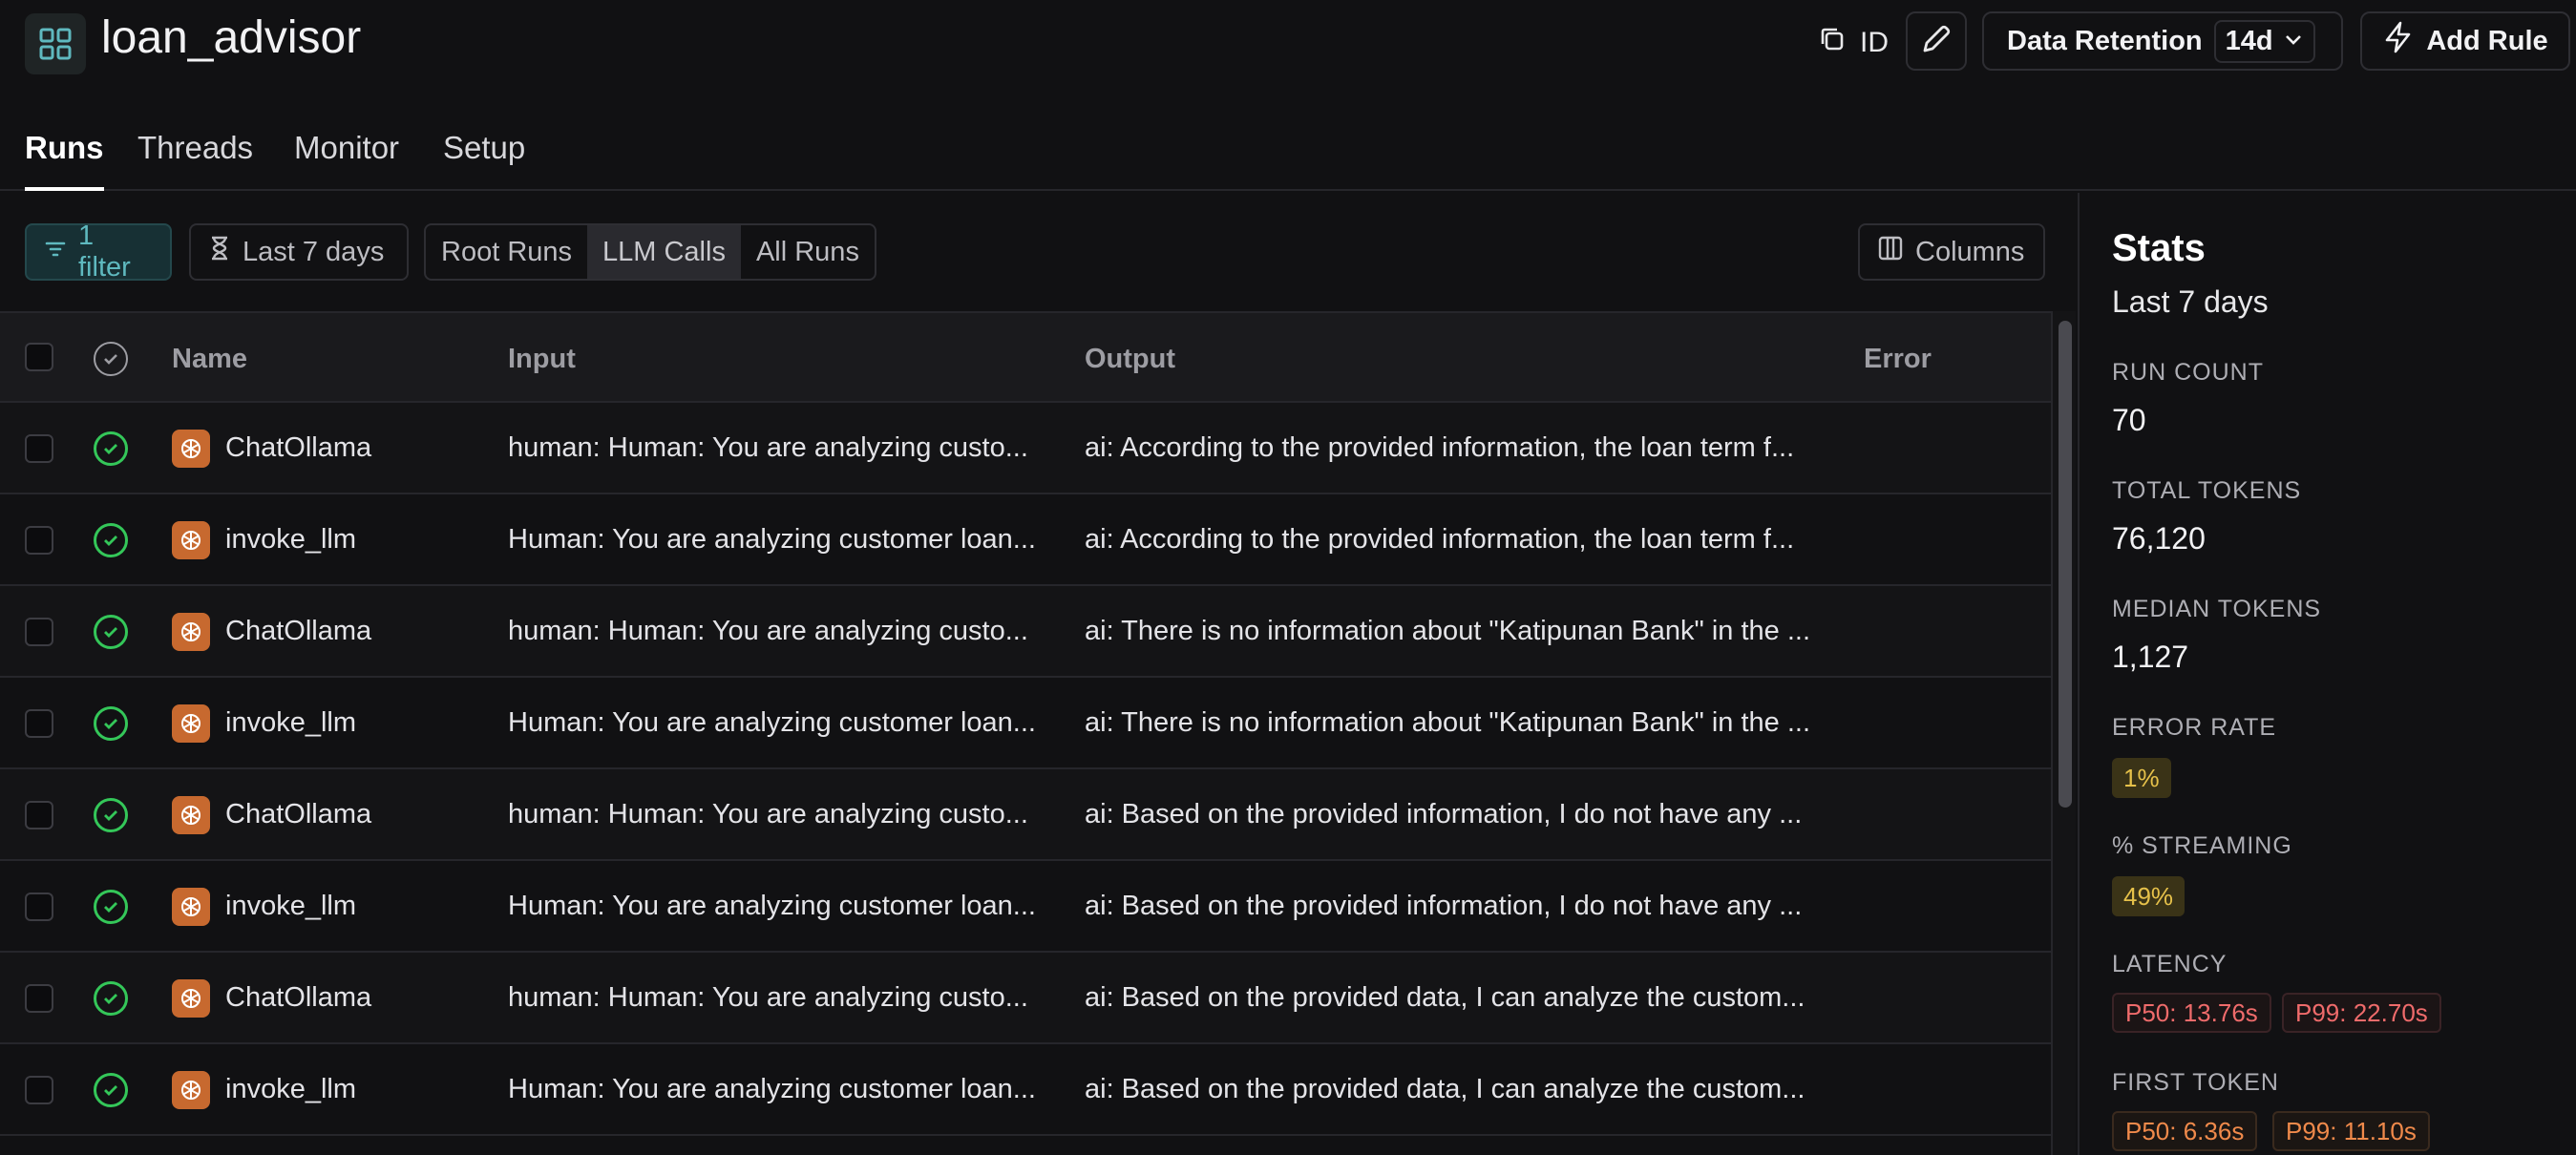 This screenshot has height=1155, width=2576. What do you see at coordinates (2191, 1013) in the screenshot?
I see `latency-p50-badge: P50: 13.76s` at bounding box center [2191, 1013].